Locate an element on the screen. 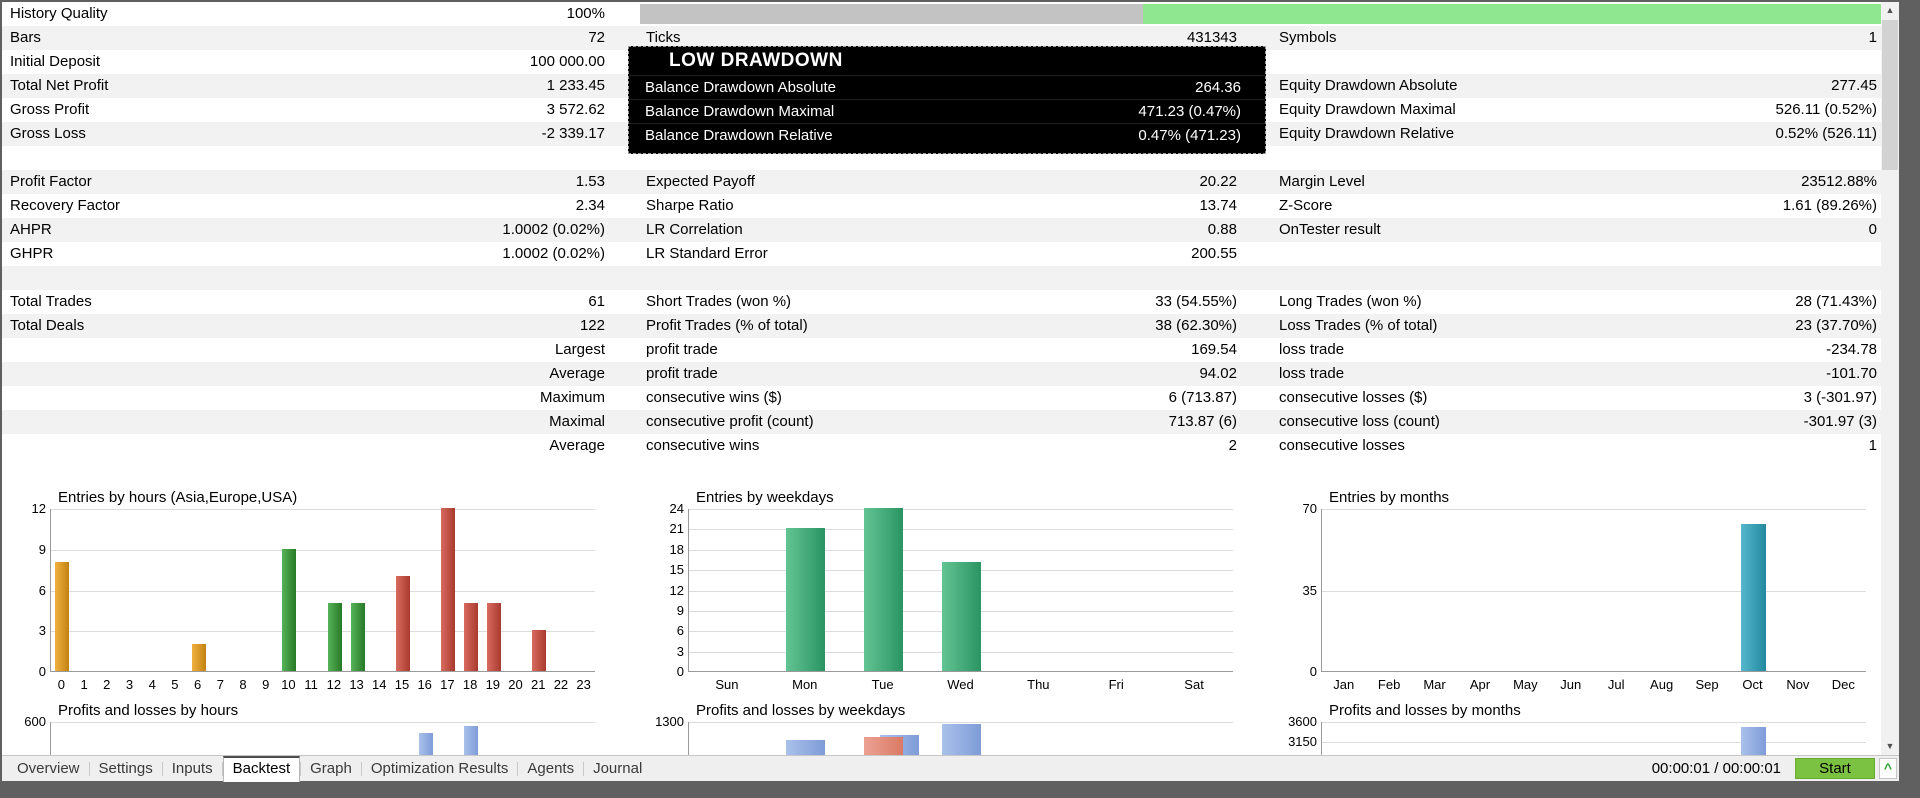  stat-cell: LR Standard Error 200.55 is located at coordinates (956, 254).